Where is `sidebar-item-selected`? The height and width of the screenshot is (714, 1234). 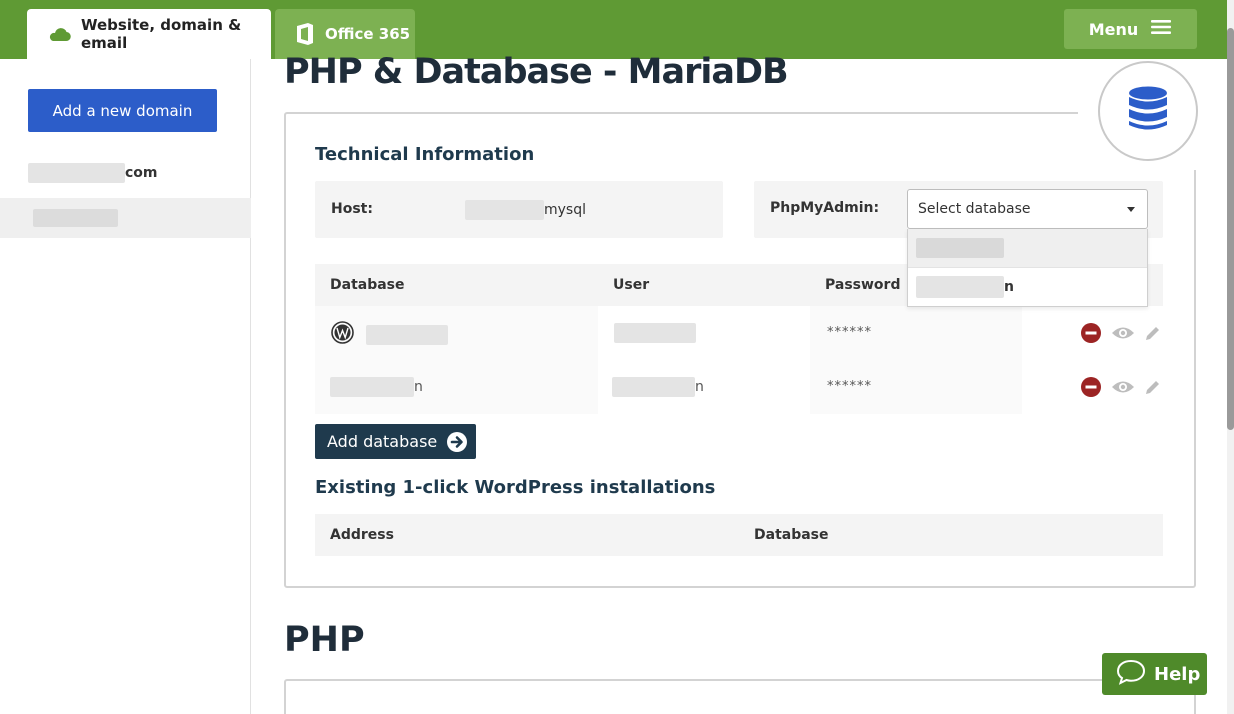 sidebar-item-selected is located at coordinates (125, 218).